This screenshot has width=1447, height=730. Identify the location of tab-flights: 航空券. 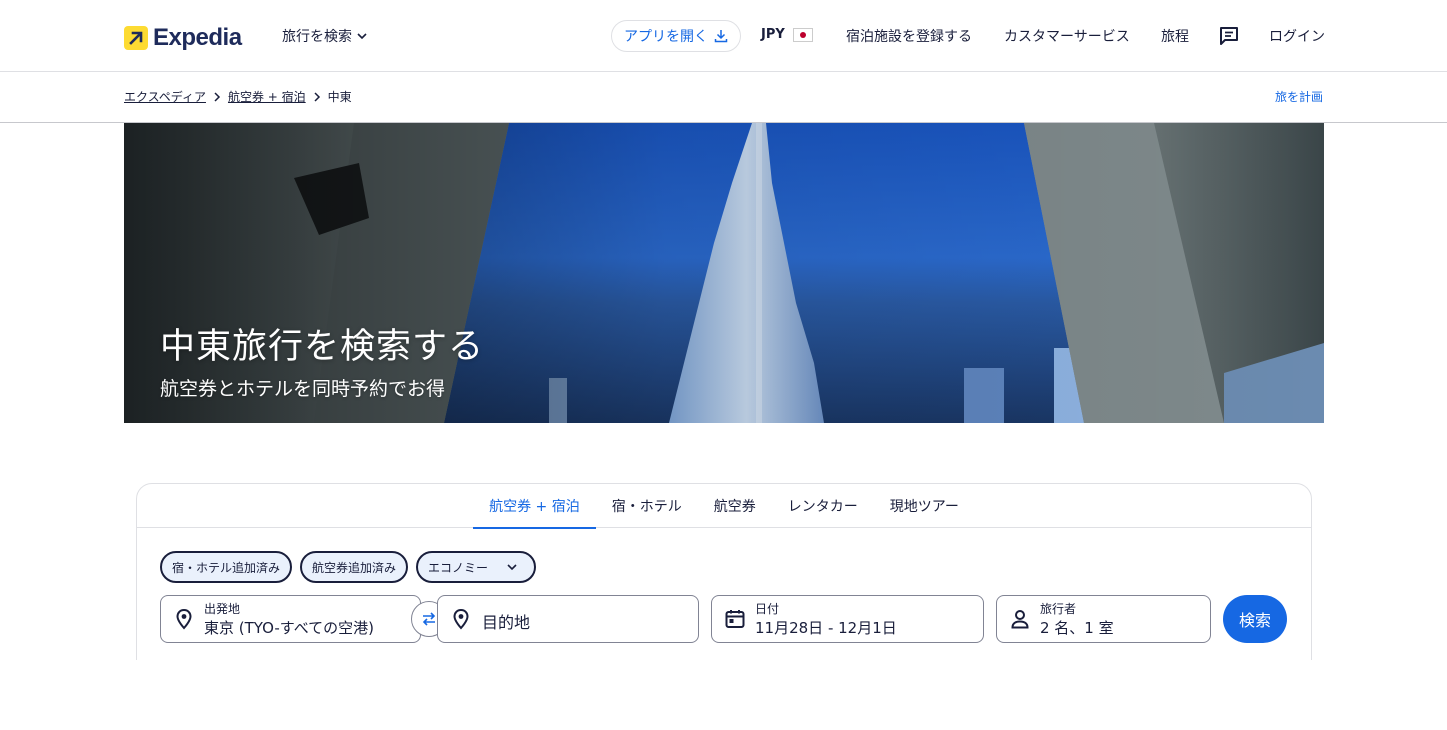
(735, 506).